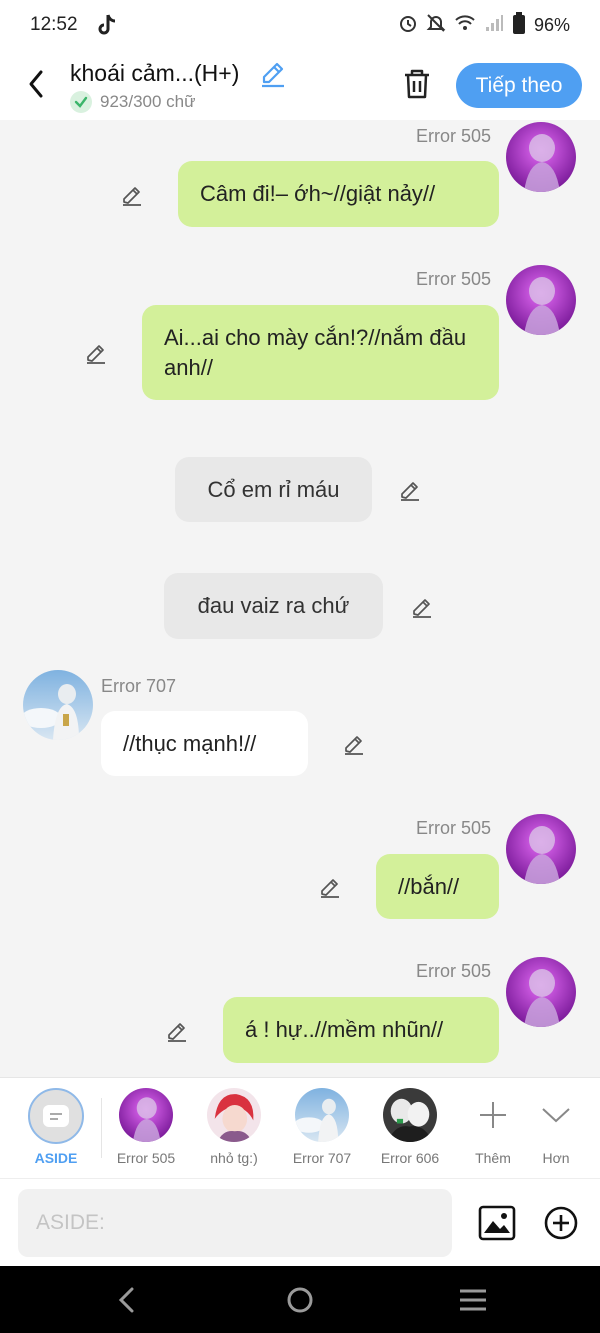 The image size is (600, 1333). What do you see at coordinates (437, 886) in the screenshot?
I see `message-bubble: //bắn//` at bounding box center [437, 886].